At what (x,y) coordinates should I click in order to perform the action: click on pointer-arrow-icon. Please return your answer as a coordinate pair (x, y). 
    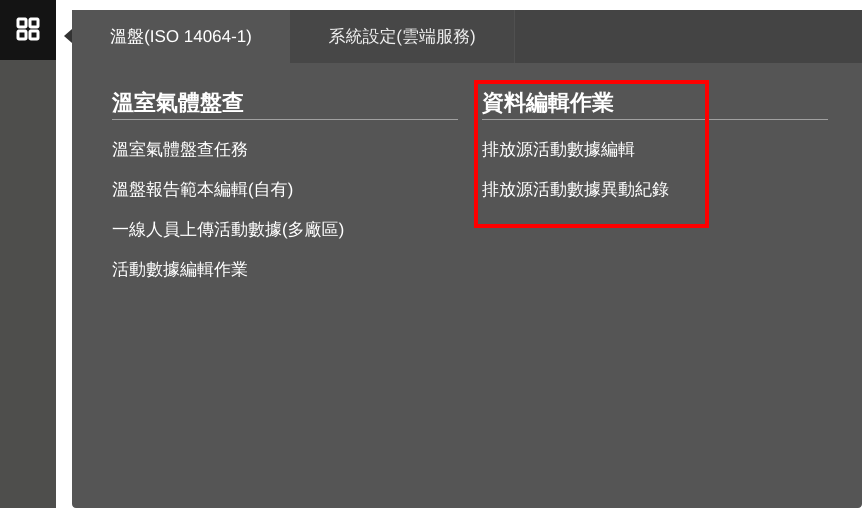
    Looking at the image, I should click on (68, 36).